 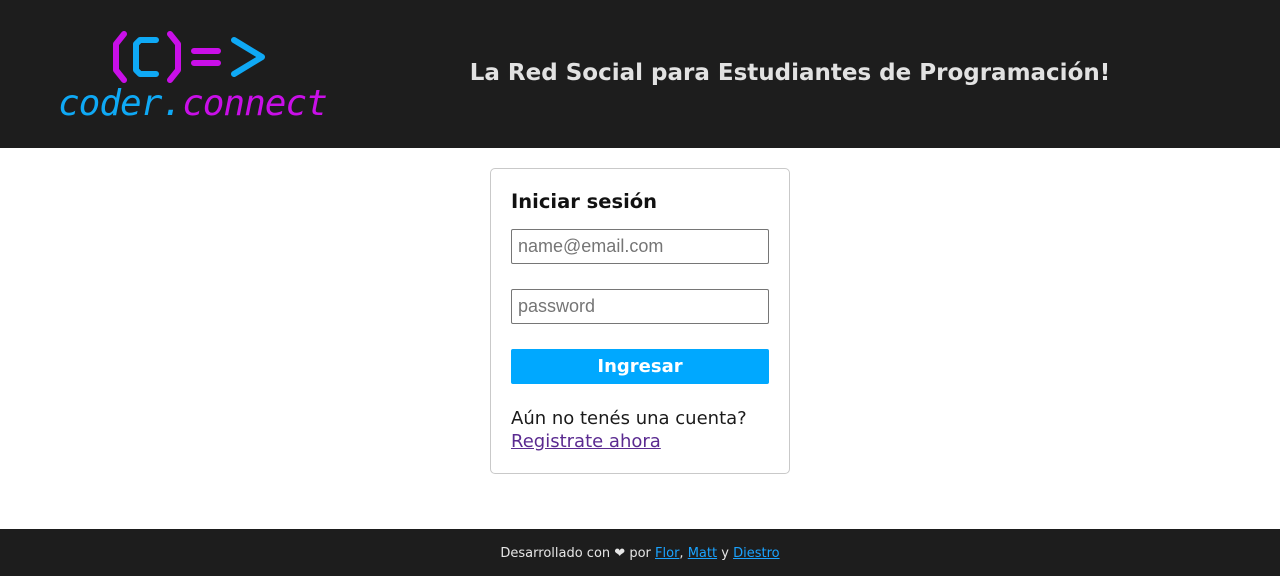 What do you see at coordinates (584, 201) in the screenshot?
I see `login-title: Iniciar sesión` at bounding box center [584, 201].